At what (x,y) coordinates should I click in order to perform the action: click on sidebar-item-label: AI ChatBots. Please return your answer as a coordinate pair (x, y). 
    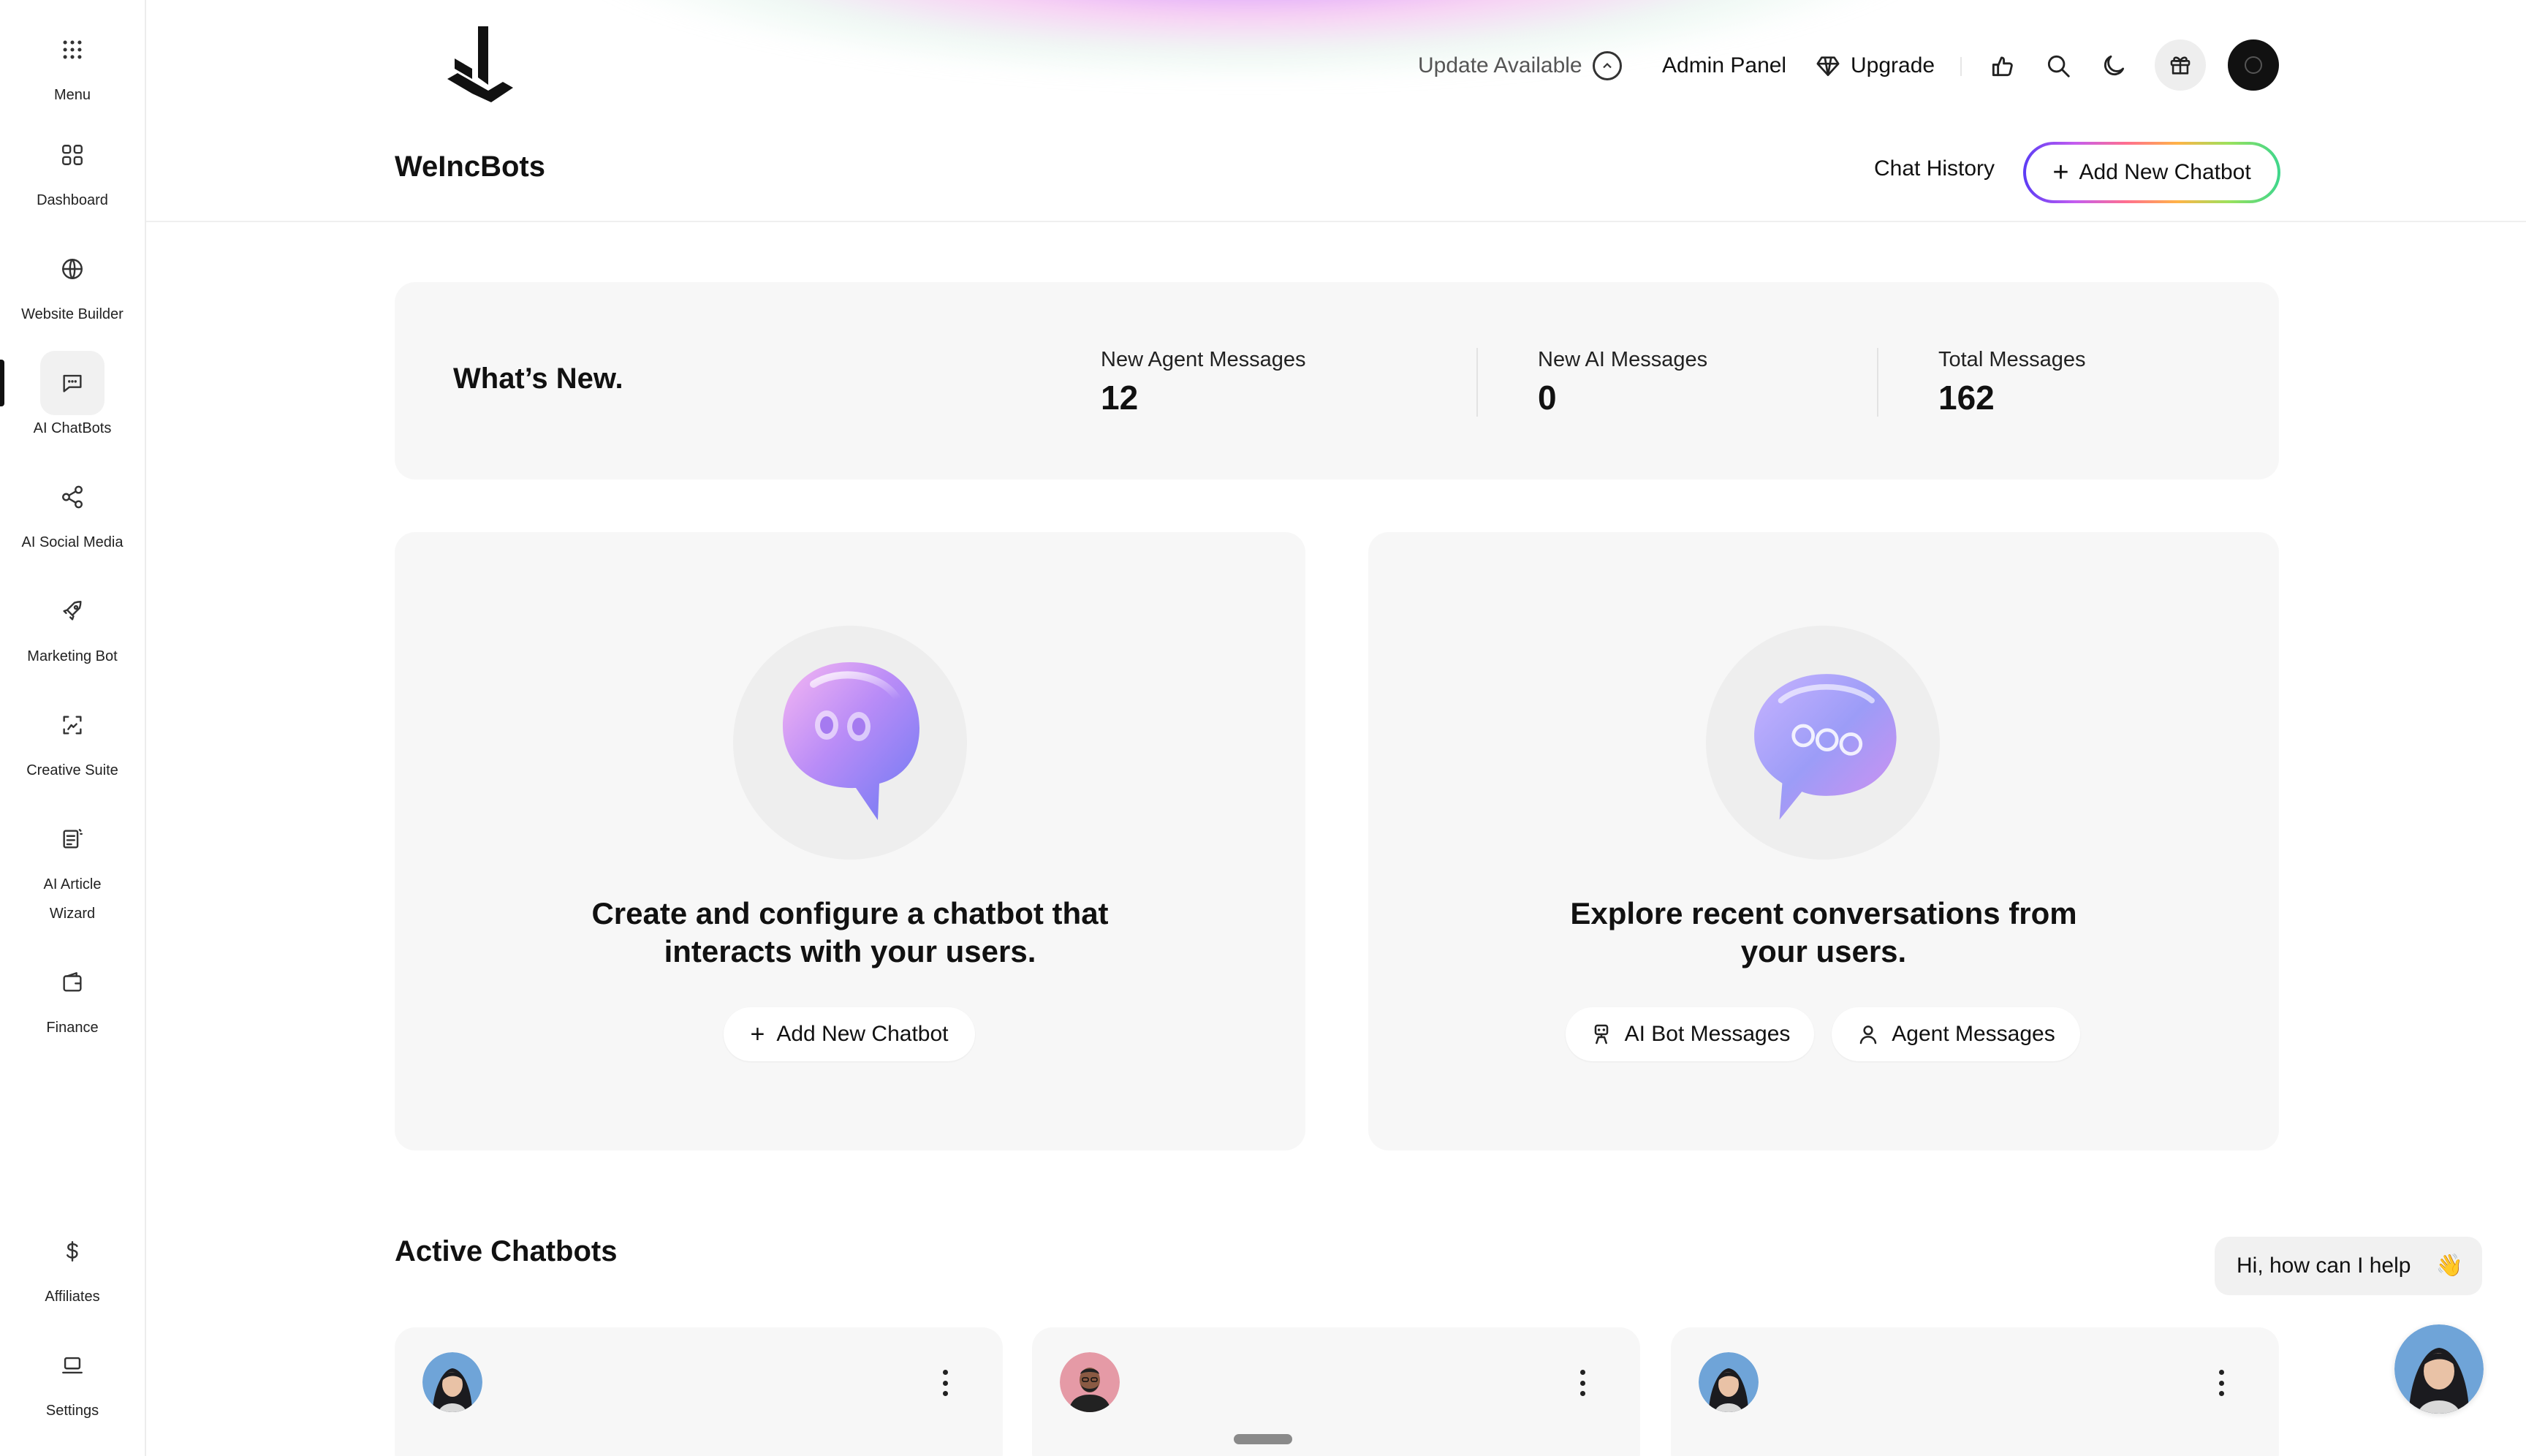
    Looking at the image, I should click on (72, 428).